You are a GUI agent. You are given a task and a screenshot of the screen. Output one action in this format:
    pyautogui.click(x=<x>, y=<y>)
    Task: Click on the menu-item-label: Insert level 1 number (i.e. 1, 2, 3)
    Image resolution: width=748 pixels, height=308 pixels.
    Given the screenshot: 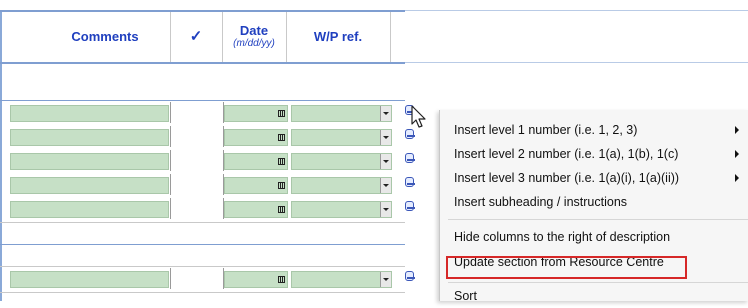 What is the action you would take?
    pyautogui.click(x=546, y=130)
    